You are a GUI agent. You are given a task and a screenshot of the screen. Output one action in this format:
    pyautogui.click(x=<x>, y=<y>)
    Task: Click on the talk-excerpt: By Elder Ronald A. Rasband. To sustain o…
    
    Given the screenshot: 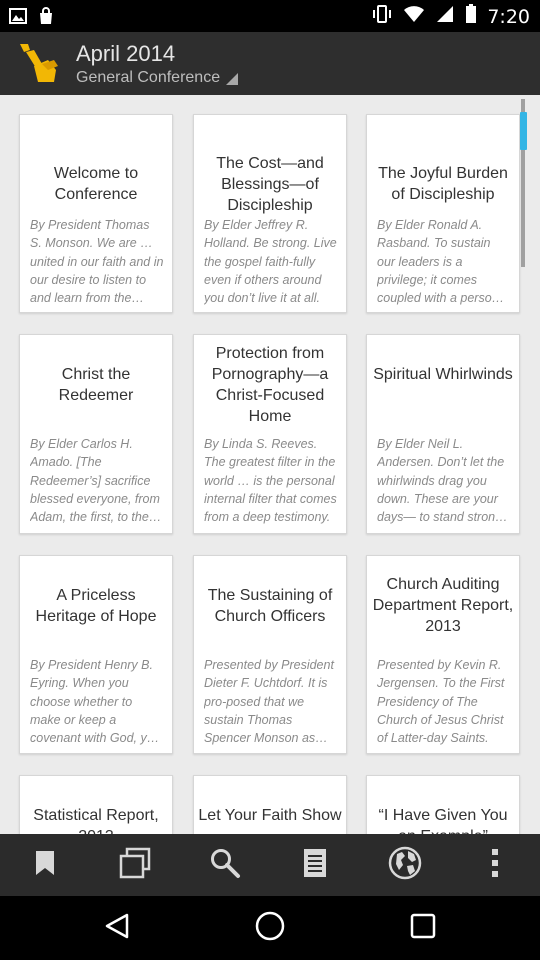 What is the action you would take?
    pyautogui.click(x=443, y=262)
    